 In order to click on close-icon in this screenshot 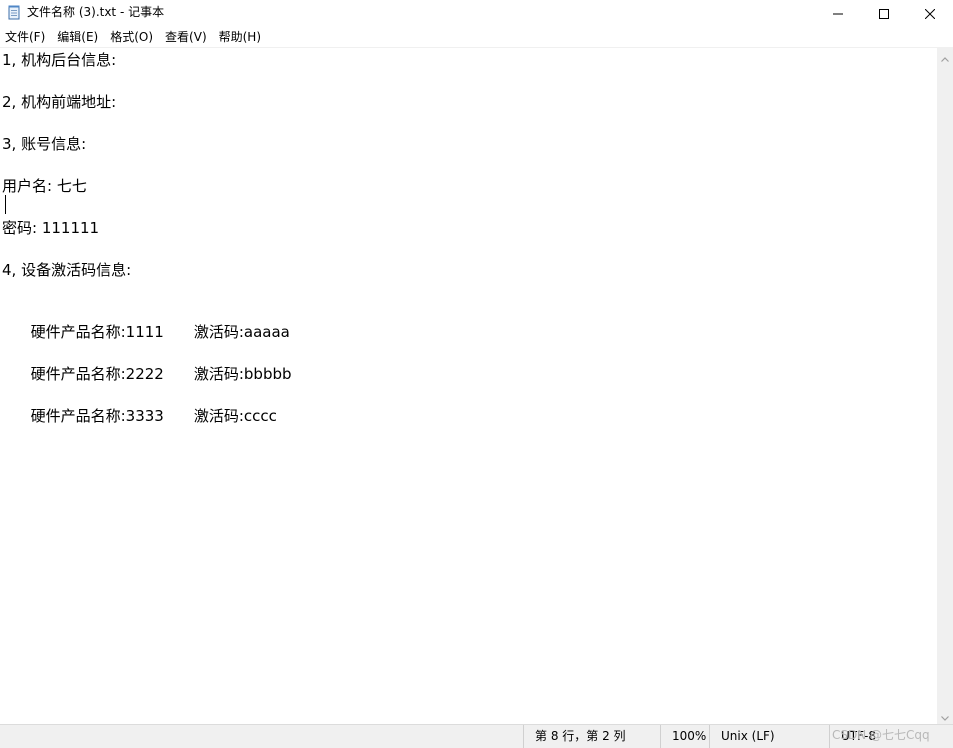, I will do `click(930, 13)`.